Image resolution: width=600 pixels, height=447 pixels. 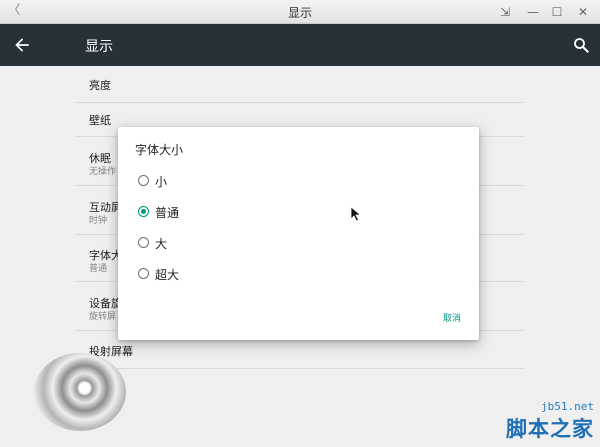 I want to click on maximize-button: ☐, so click(x=557, y=12).